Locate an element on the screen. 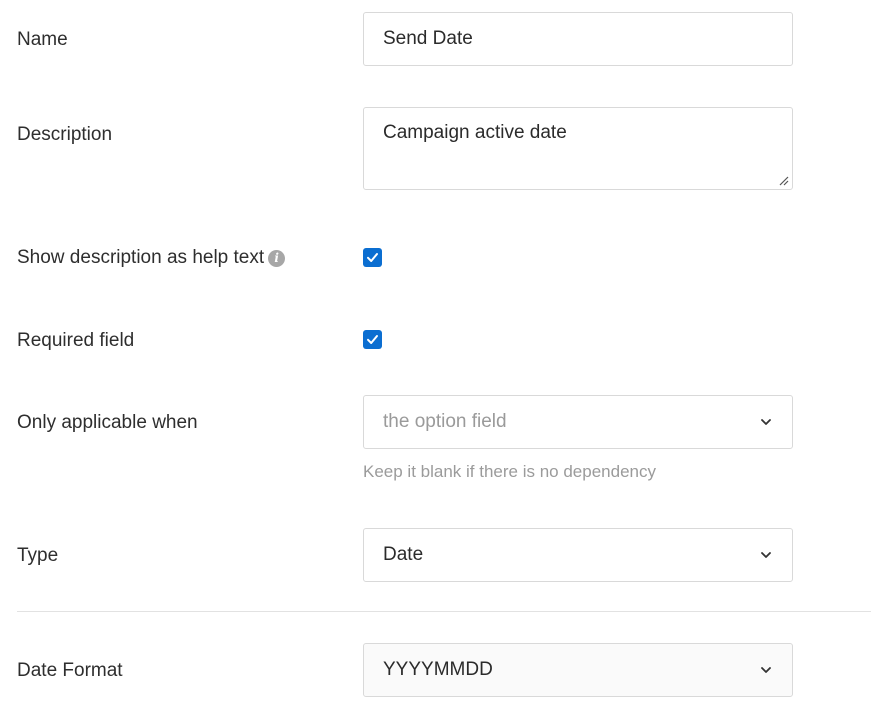  show-help-label: Show description as help text i is located at coordinates (151, 258).